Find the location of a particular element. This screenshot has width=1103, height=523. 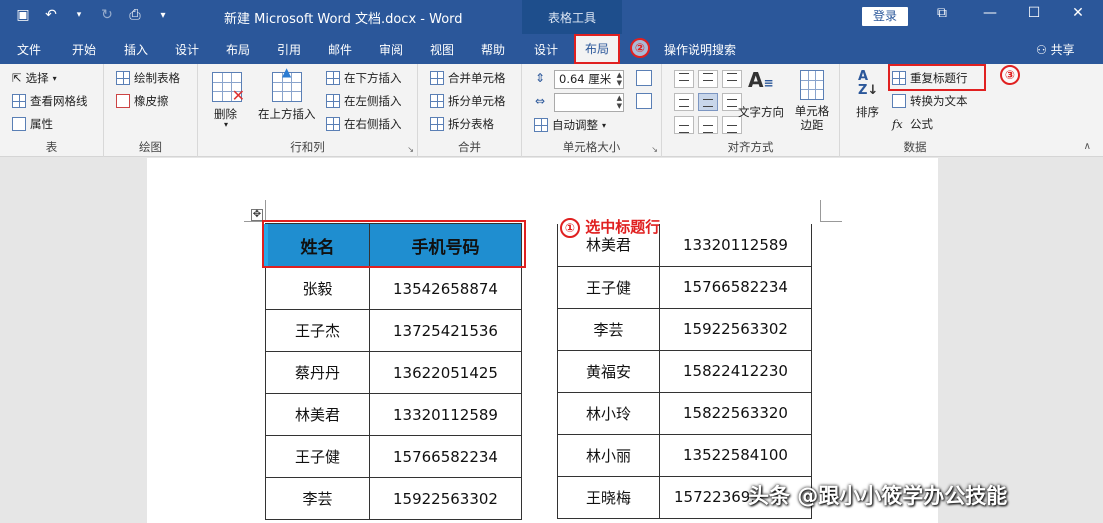

tab-references: 引用 is located at coordinates (289, 49).